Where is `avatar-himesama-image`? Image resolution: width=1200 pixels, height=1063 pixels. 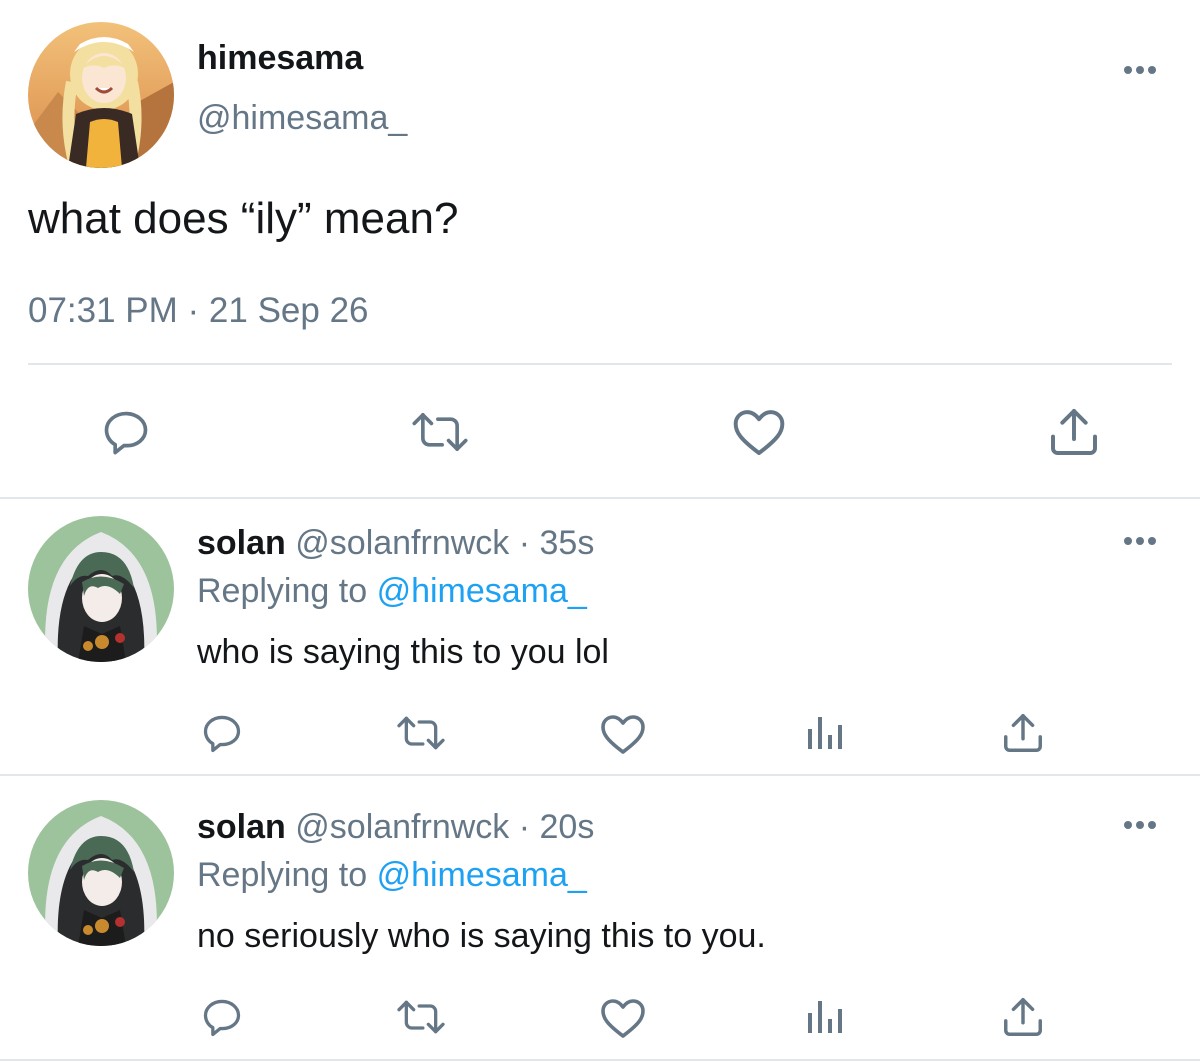
avatar-himesama-image is located at coordinates (101, 95).